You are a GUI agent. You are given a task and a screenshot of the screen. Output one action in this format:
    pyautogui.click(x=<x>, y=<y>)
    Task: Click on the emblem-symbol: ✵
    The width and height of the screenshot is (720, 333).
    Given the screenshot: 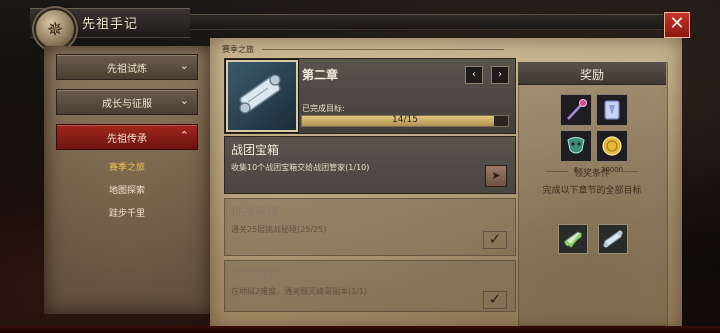 What is the action you would take?
    pyautogui.click(x=55, y=29)
    